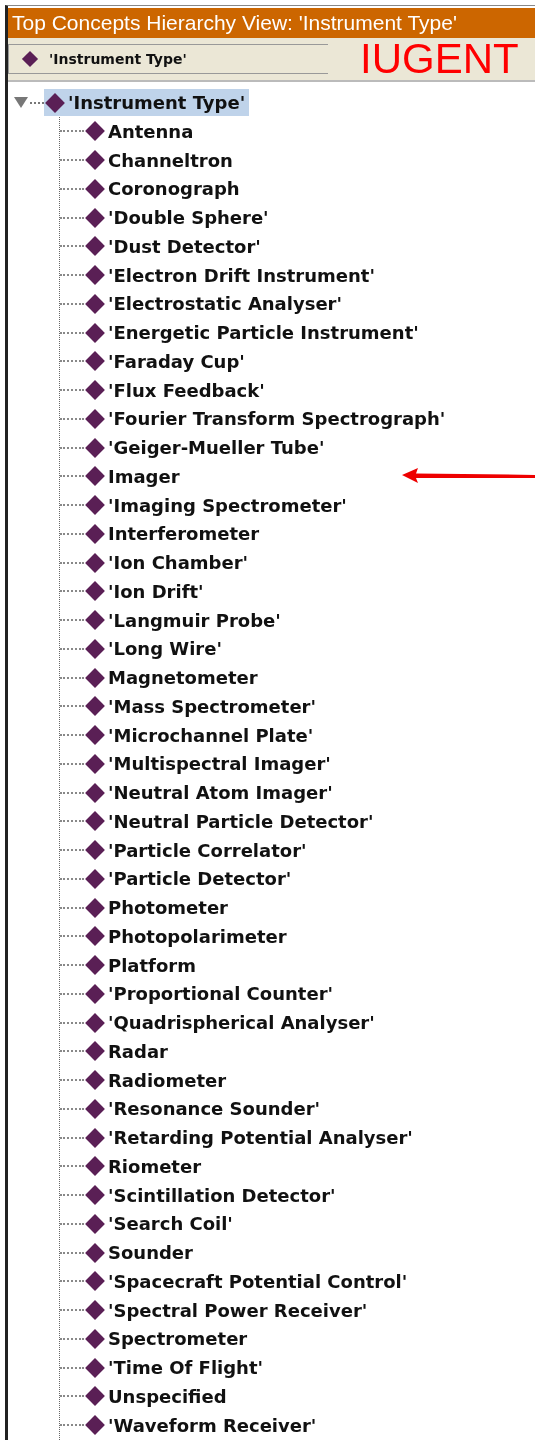  I want to click on tree-item: 'Scintillation Detector', so click(212, 1195).